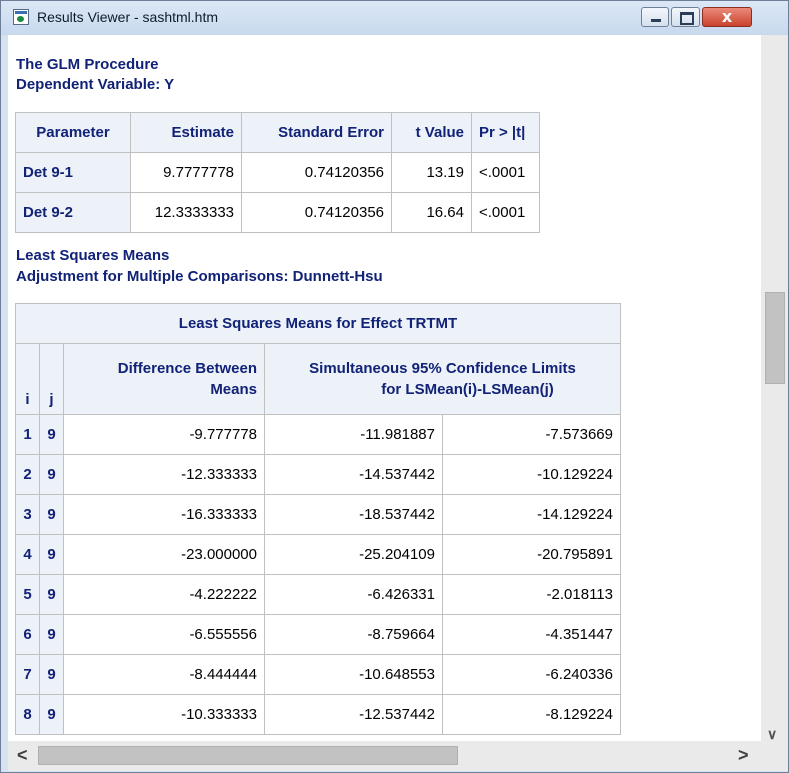  What do you see at coordinates (87, 64) in the screenshot?
I see `procedure-title: The GLM Procedure` at bounding box center [87, 64].